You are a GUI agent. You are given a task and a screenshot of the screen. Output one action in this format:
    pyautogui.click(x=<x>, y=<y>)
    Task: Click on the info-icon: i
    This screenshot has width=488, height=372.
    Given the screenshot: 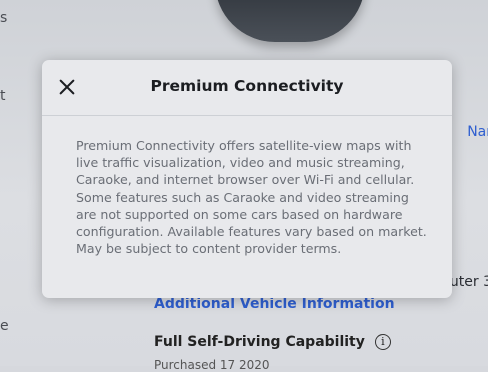 What is the action you would take?
    pyautogui.click(x=382, y=342)
    